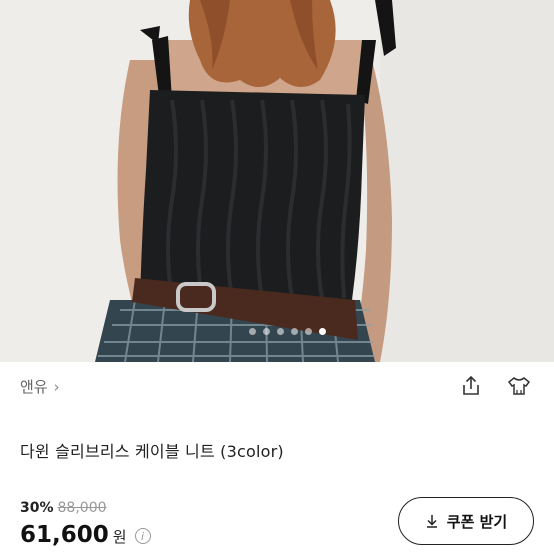 The width and height of the screenshot is (554, 554). I want to click on sale-price: 61,600, so click(64, 535).